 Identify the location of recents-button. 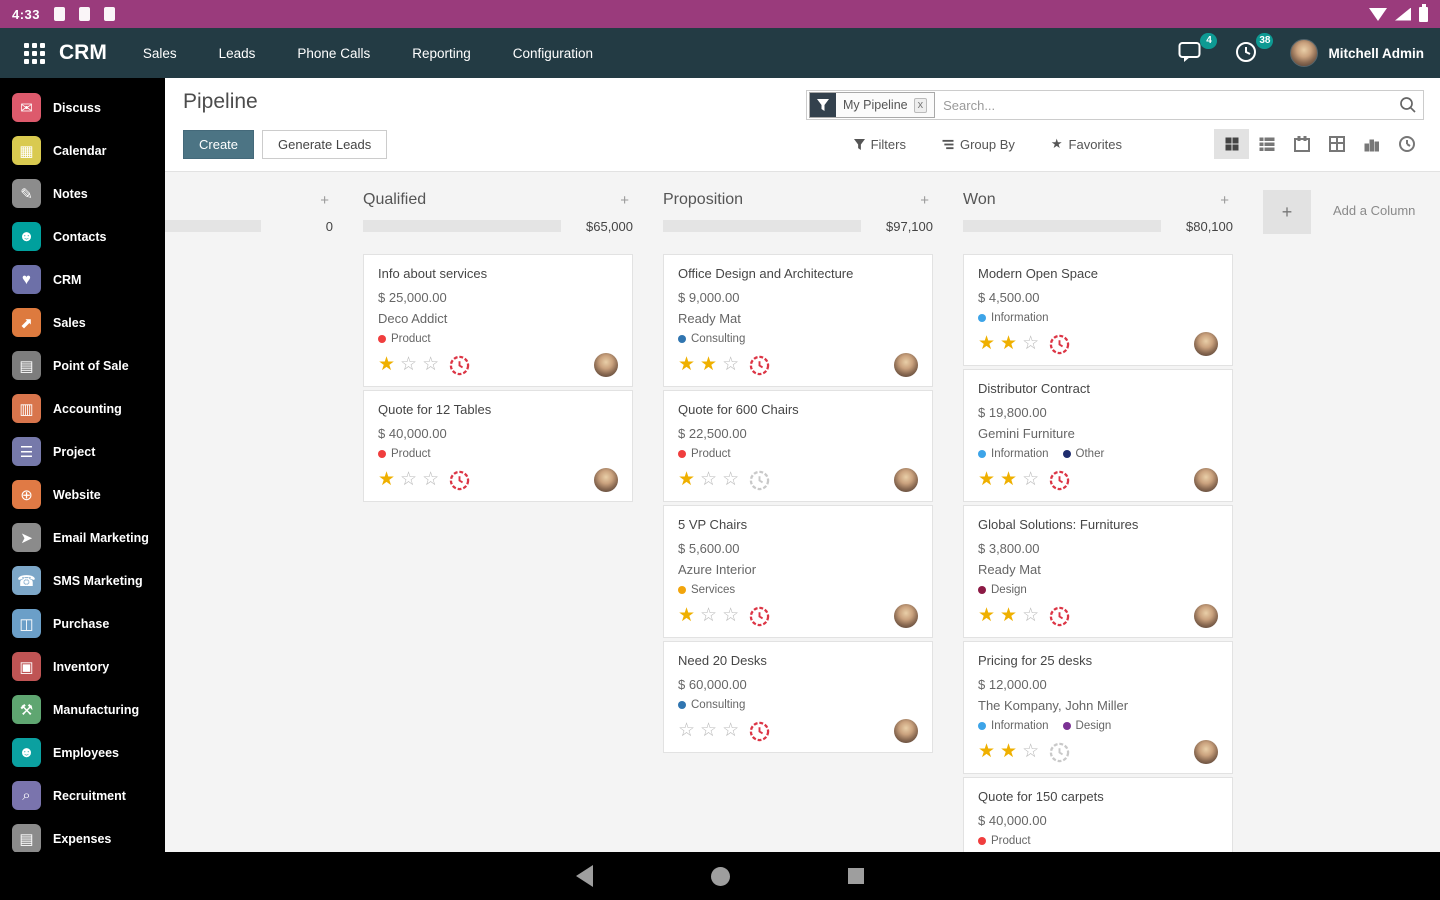
(856, 876).